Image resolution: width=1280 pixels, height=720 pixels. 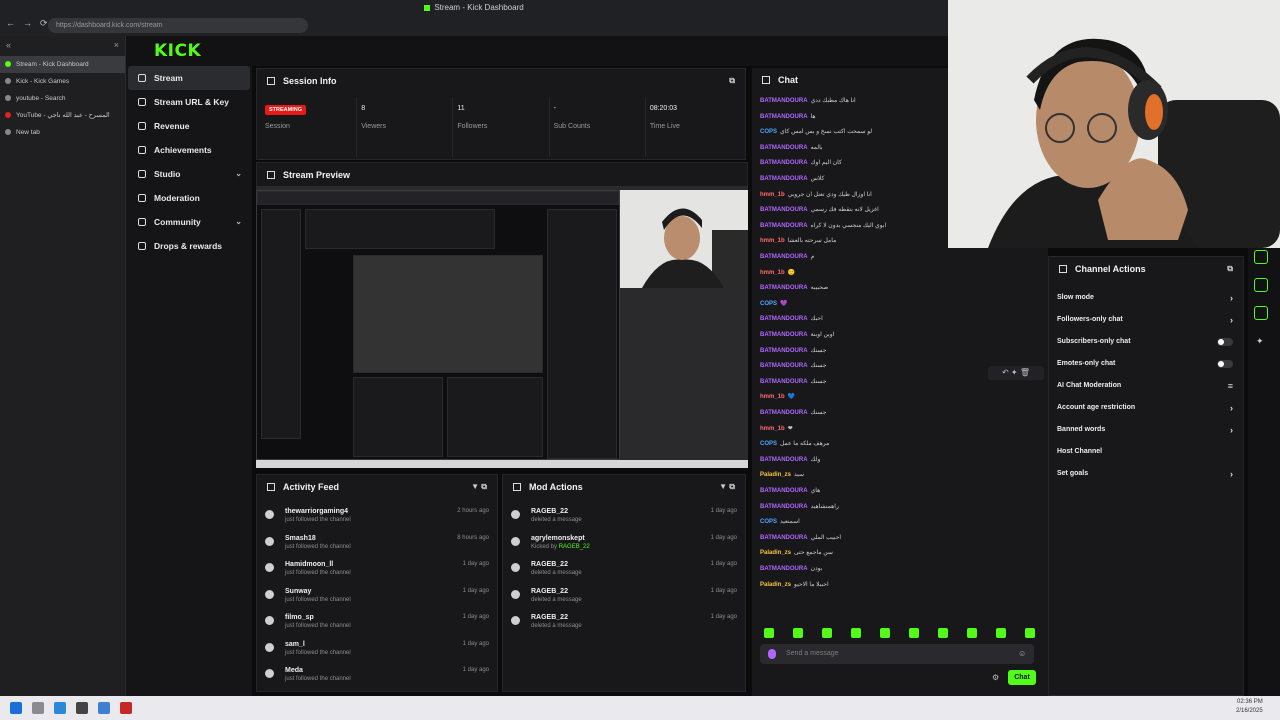 I want to click on mail-icon, so click(x=104, y=708).